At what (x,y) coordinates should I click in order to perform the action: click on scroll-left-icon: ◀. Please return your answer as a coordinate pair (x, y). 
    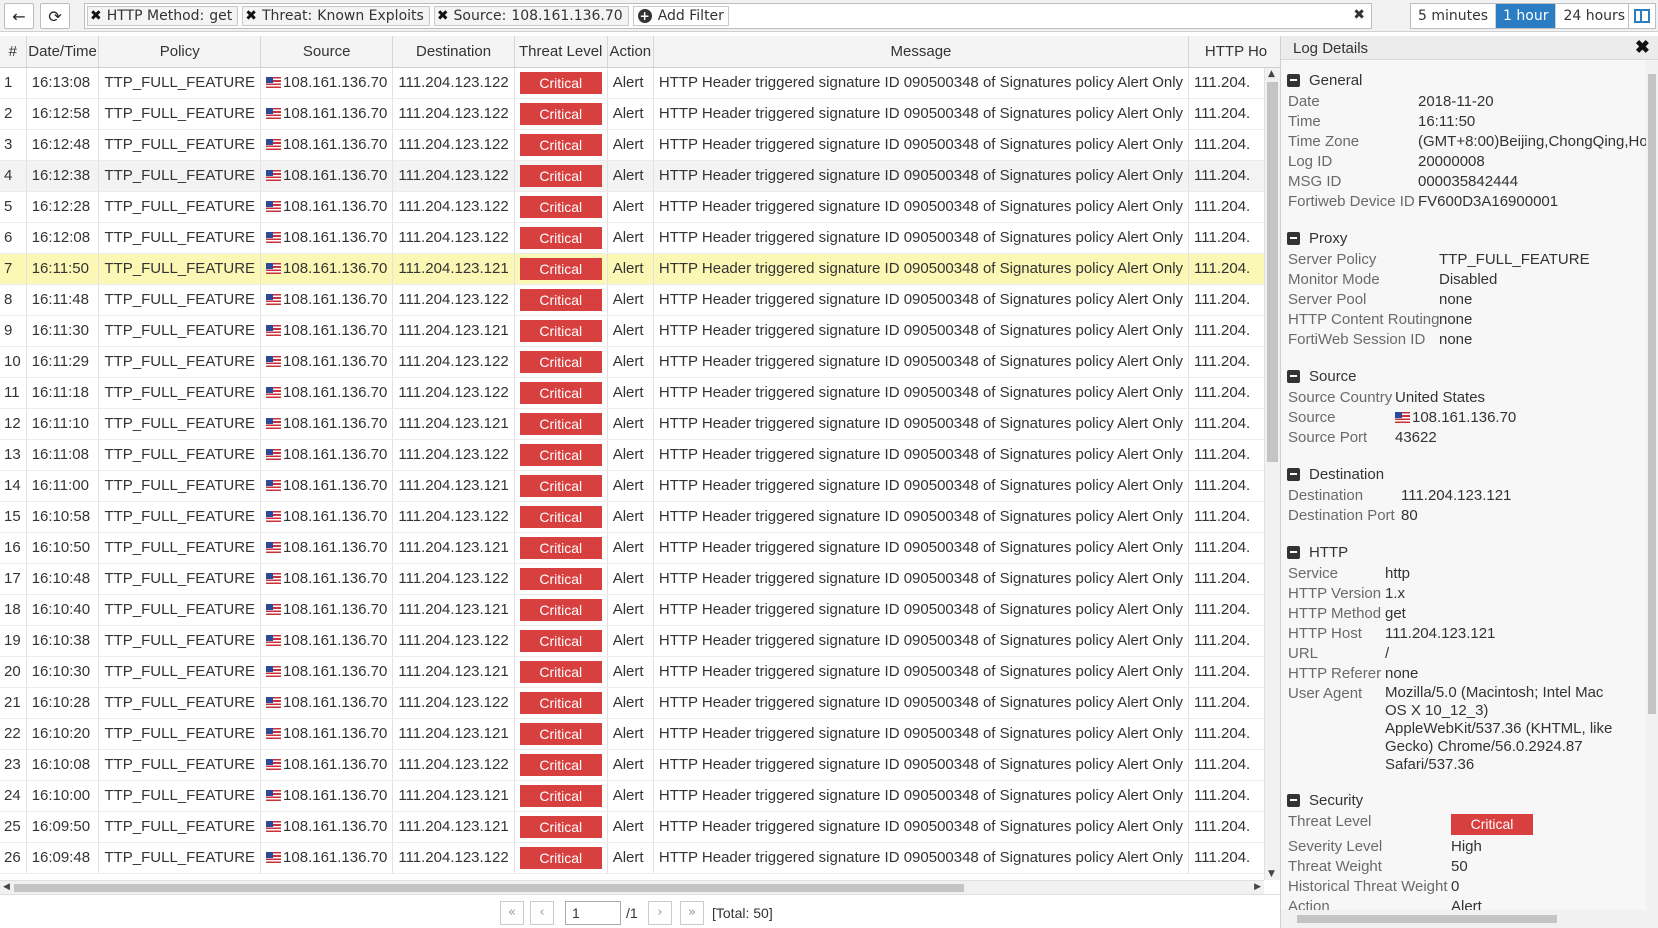
    Looking at the image, I should click on (6, 887).